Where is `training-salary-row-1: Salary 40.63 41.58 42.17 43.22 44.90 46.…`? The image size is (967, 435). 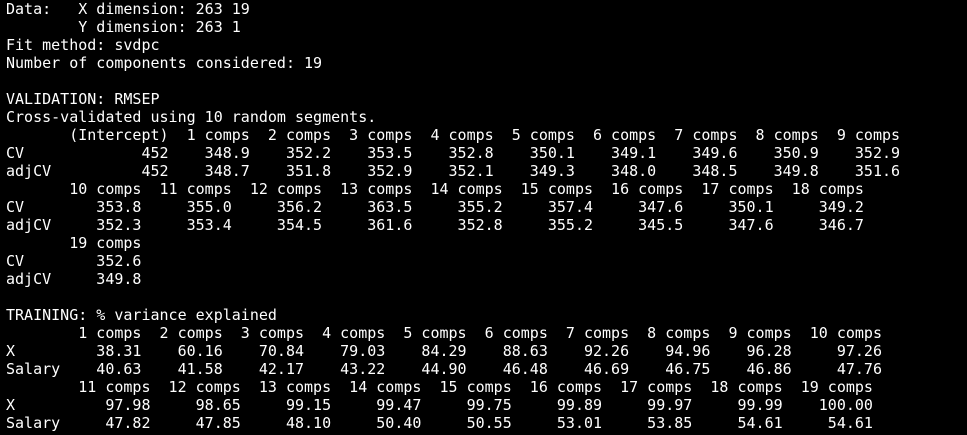
training-salary-row-1: Salary 40.63 41.58 42.17 43.22 44.90 46.… is located at coordinates (444, 369).